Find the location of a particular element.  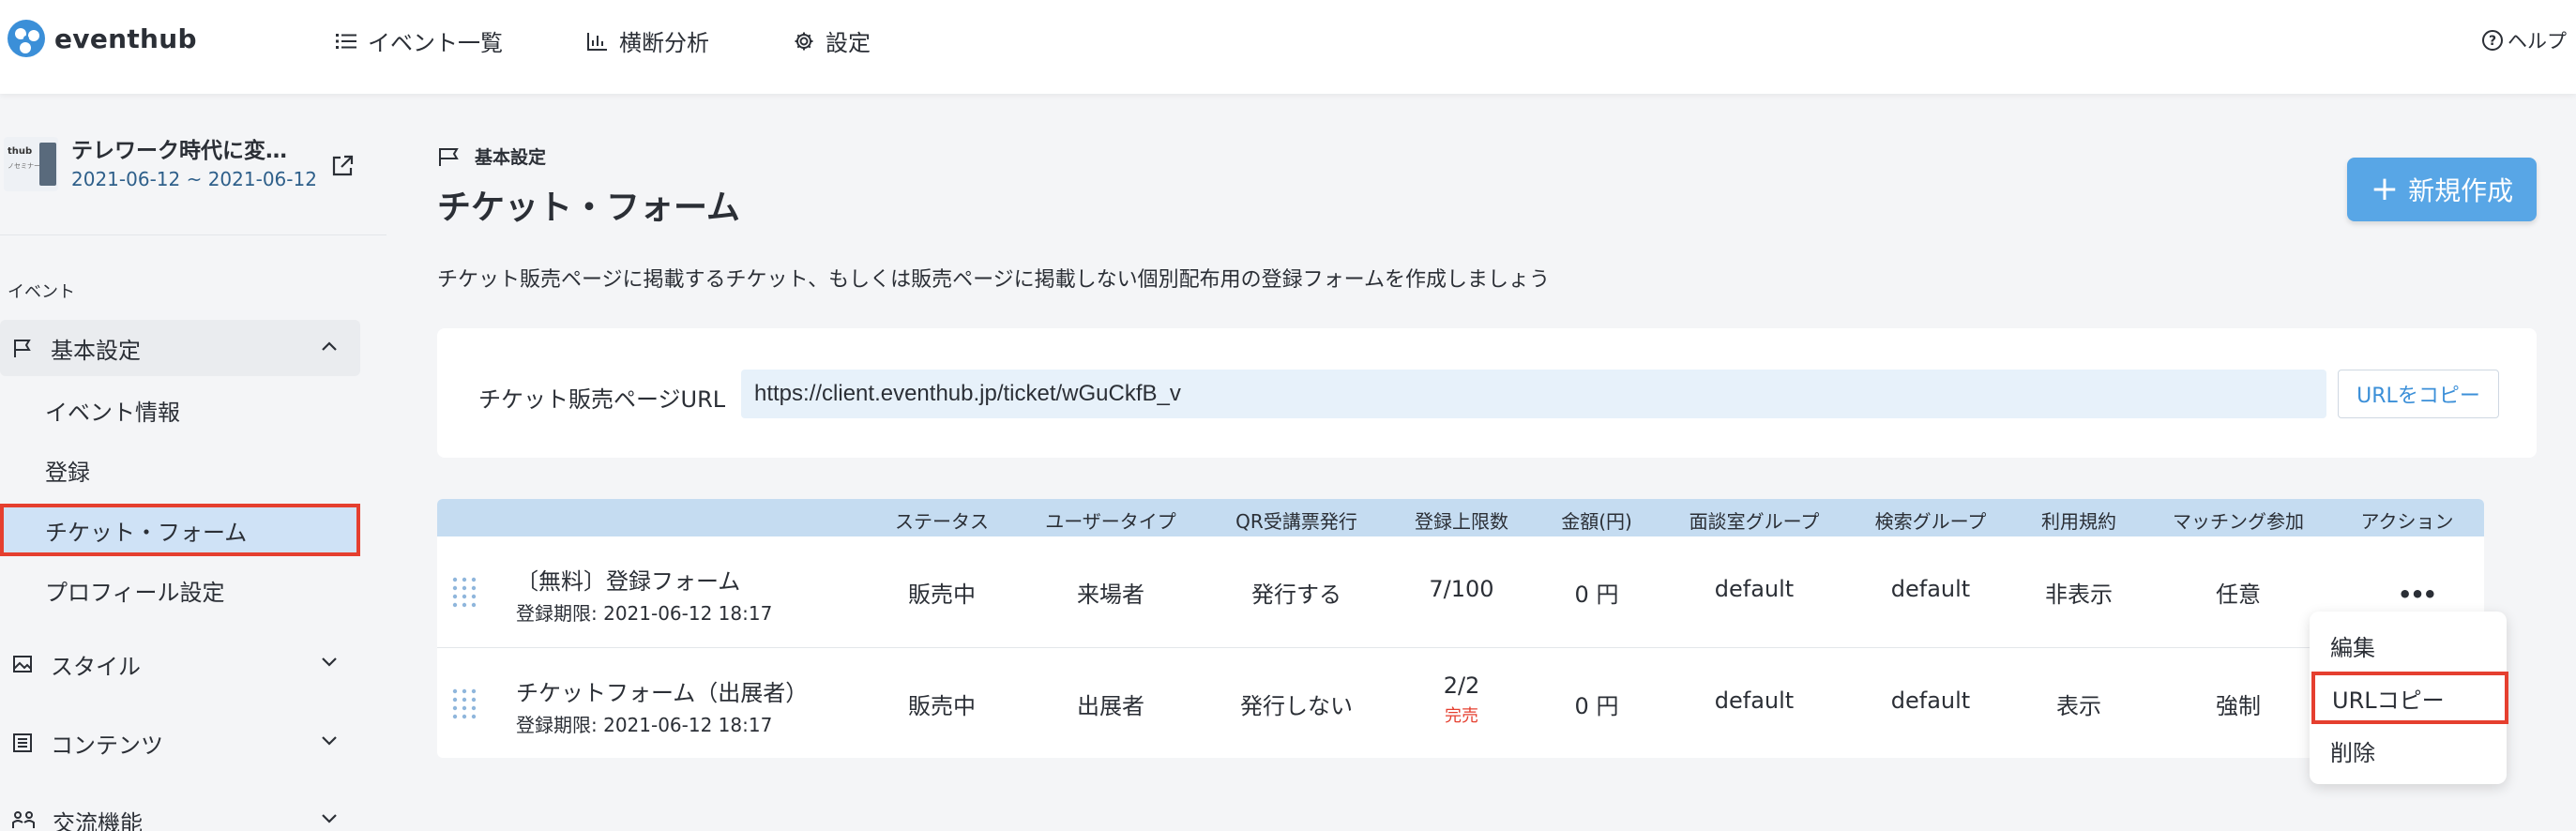

breadcrumb: 基本設定 is located at coordinates (492, 156).